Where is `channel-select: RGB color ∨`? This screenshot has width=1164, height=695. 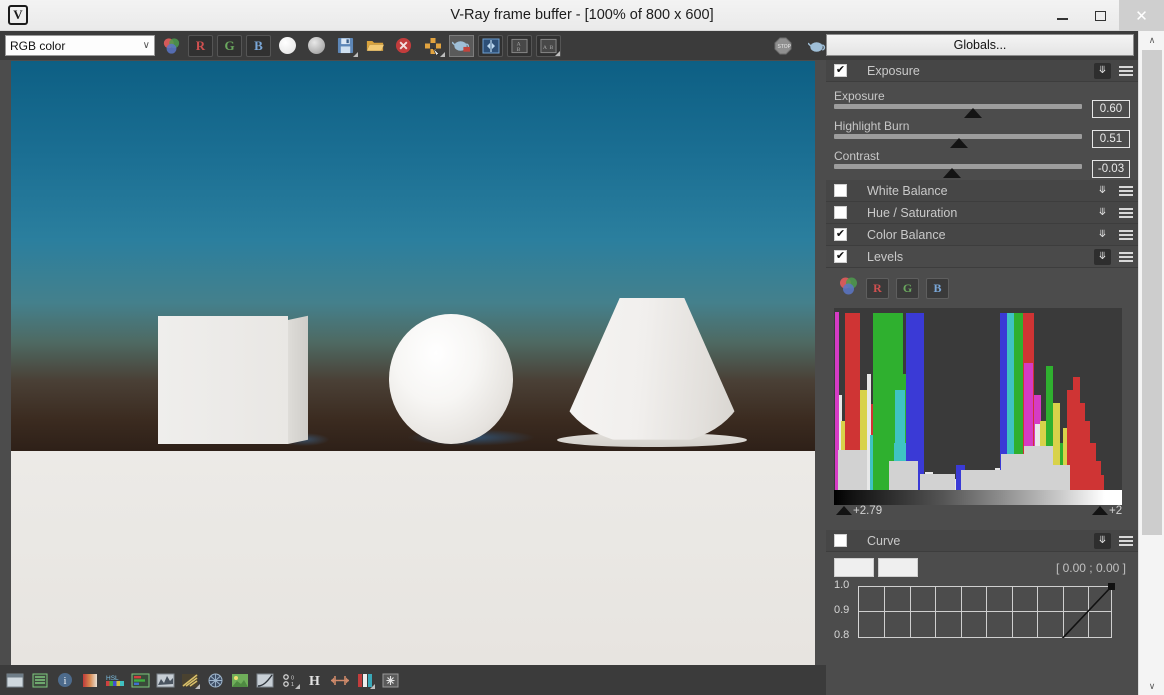
channel-select: RGB color ∨ is located at coordinates (80, 45).